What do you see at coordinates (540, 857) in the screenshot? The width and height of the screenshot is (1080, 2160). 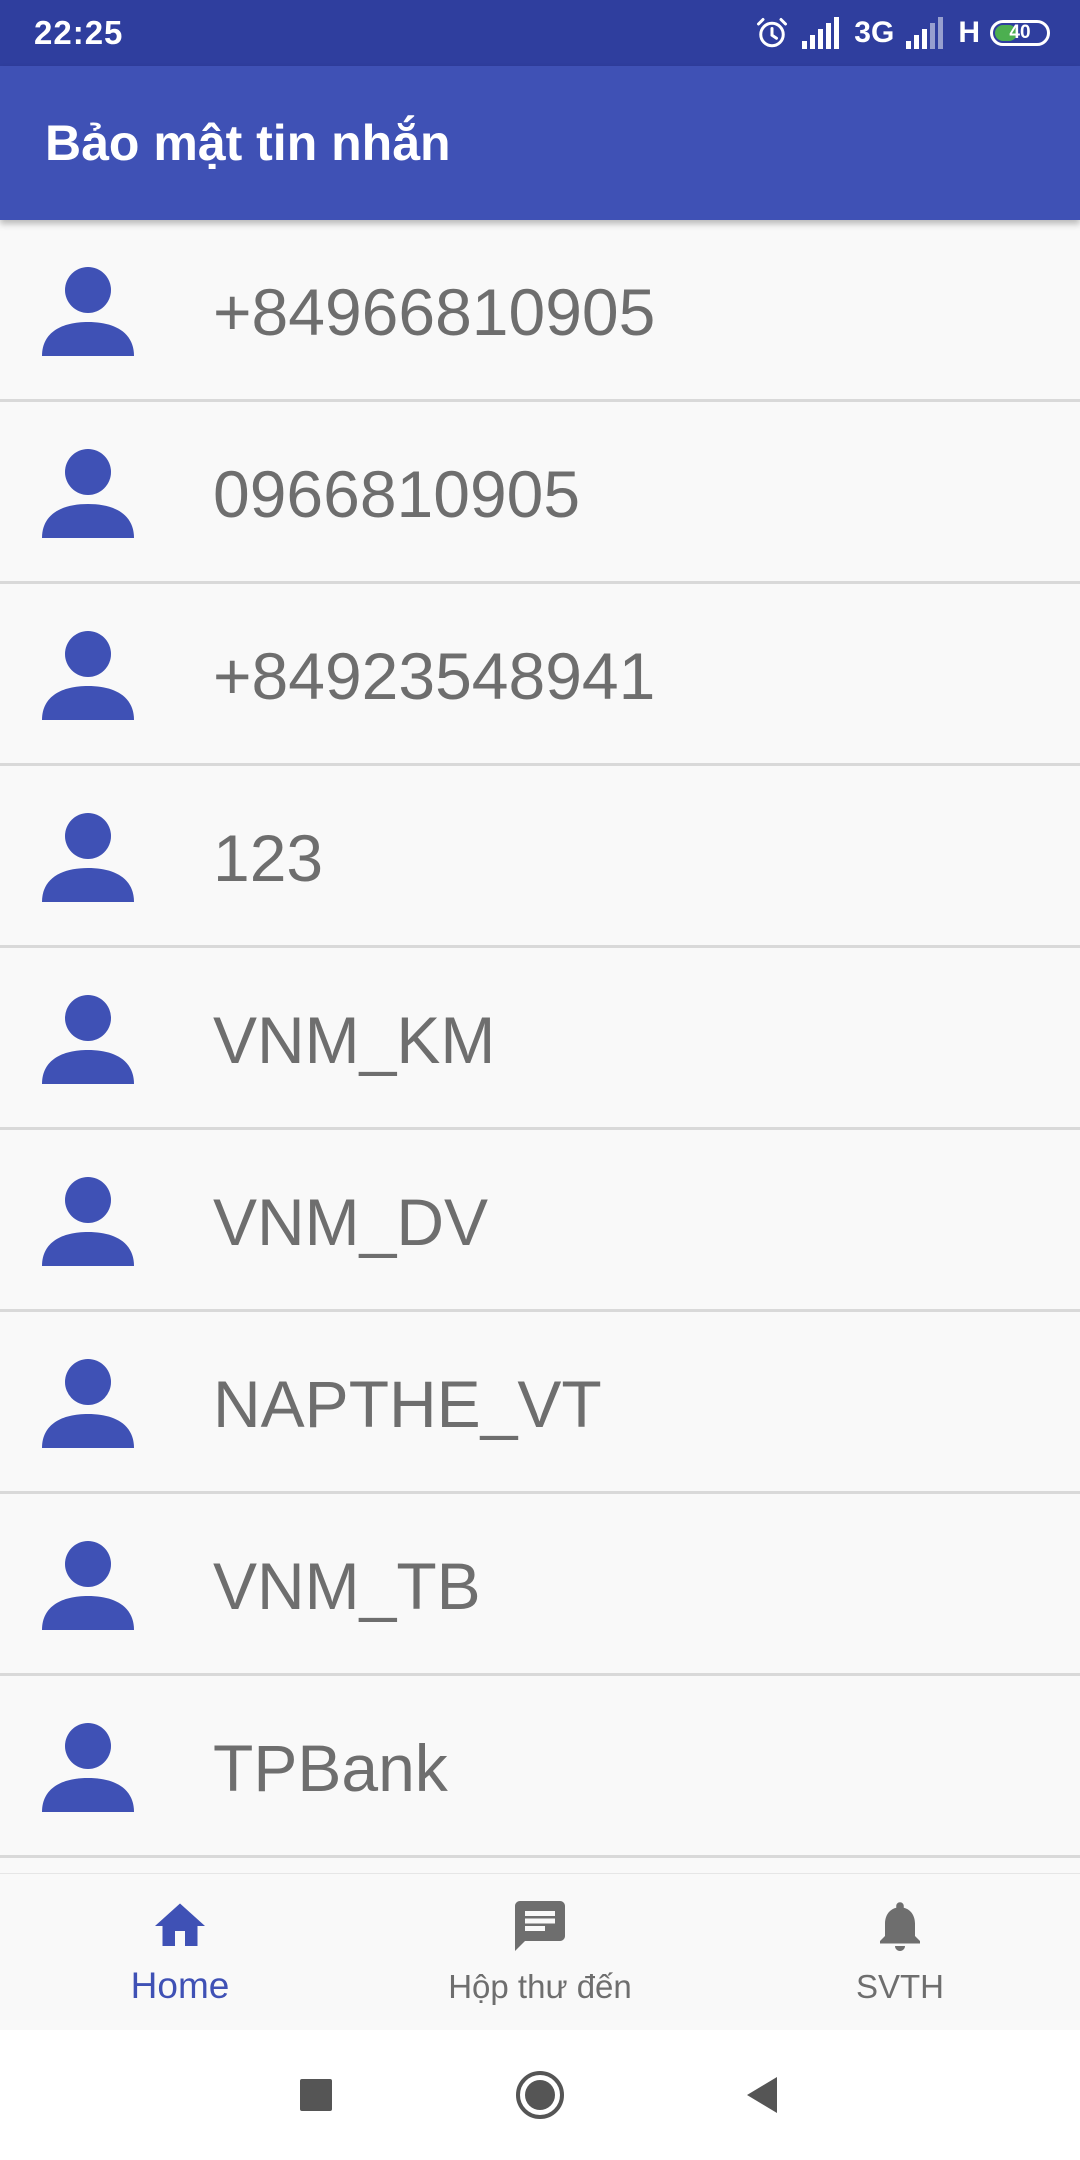 I see `list-item: 123` at bounding box center [540, 857].